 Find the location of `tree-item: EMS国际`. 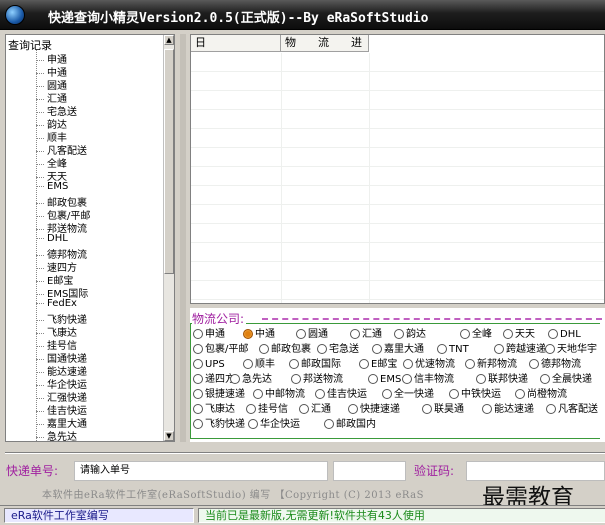

tree-item: EMS国际 is located at coordinates (62, 292).